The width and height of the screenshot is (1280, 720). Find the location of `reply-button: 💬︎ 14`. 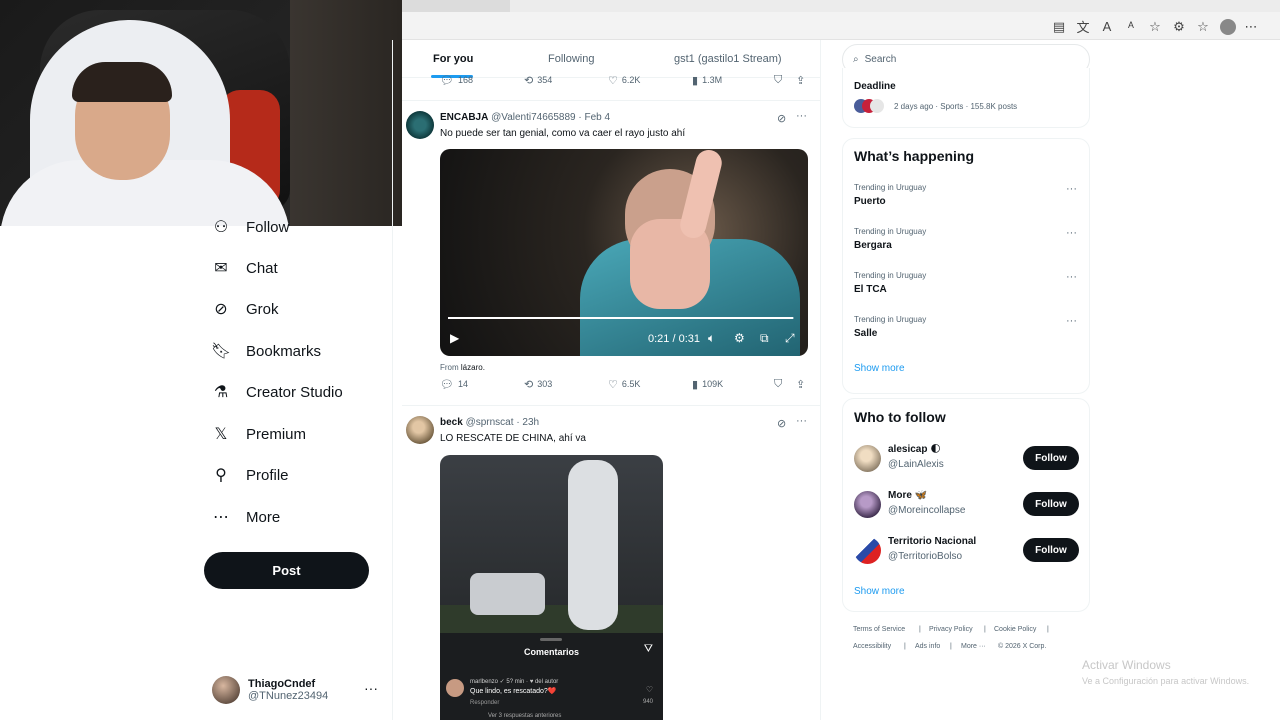

reply-button: 💬︎ 14 is located at coordinates (454, 384).